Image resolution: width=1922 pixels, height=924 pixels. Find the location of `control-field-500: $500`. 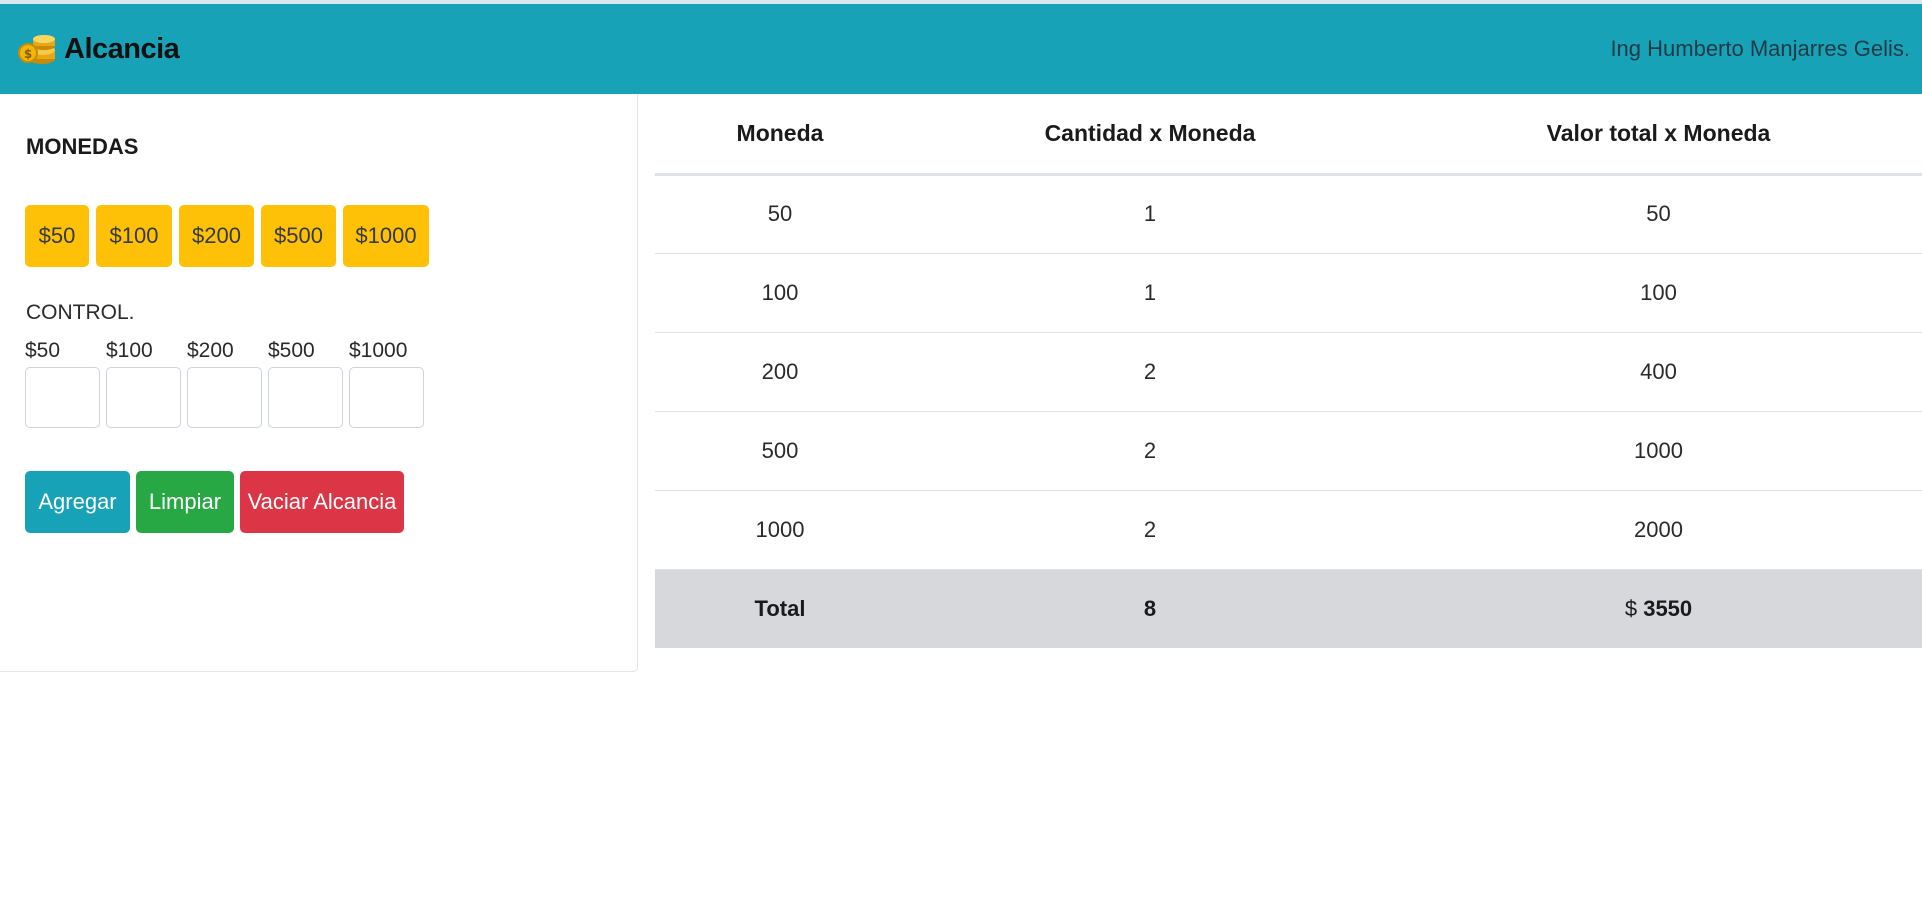

control-field-500: $500 is located at coordinates (305, 383).